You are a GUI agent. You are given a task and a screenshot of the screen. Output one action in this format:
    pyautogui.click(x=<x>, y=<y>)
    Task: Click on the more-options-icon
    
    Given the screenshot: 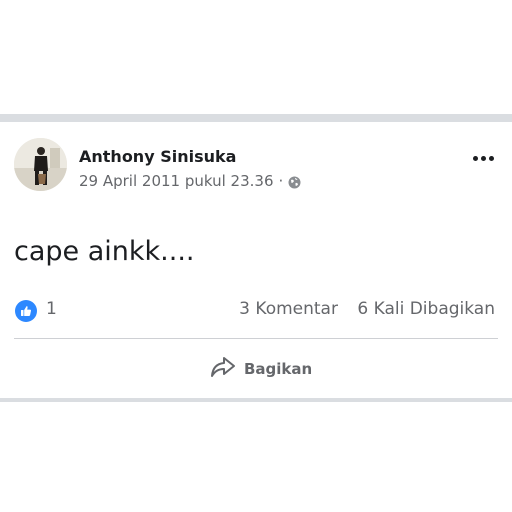 What is the action you would take?
    pyautogui.click(x=483, y=158)
    